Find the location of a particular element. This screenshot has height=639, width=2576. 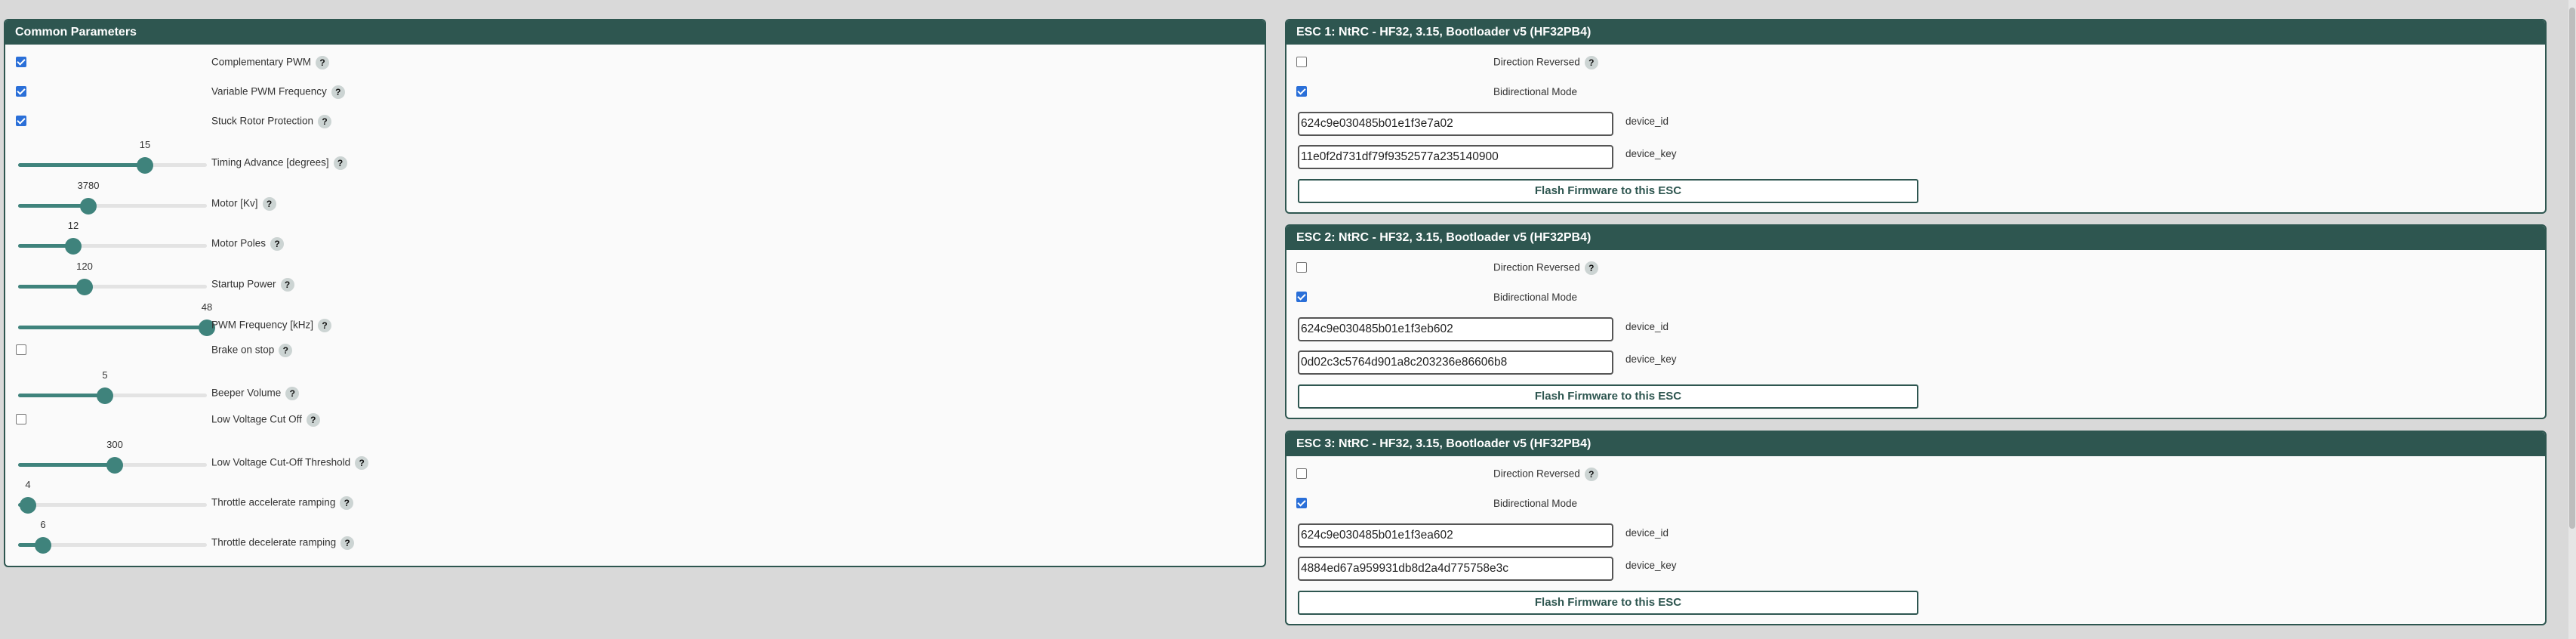

startup-power-row: Startup Power? is located at coordinates (252, 285).